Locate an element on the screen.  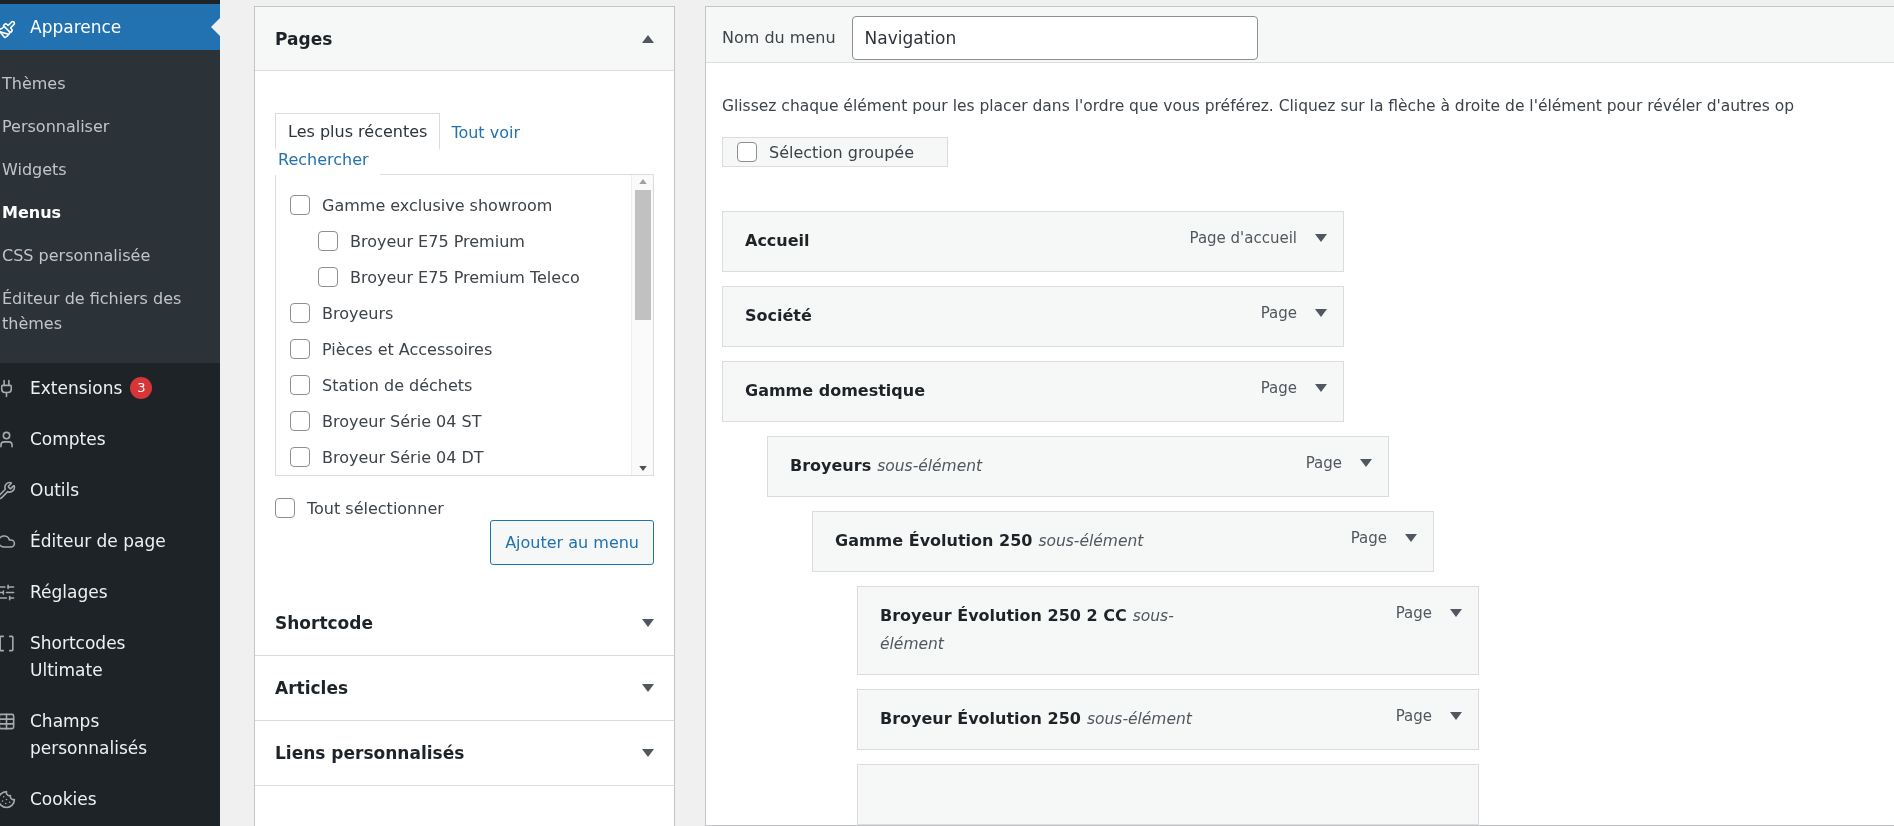
cookie-icon is located at coordinates (8, 799).